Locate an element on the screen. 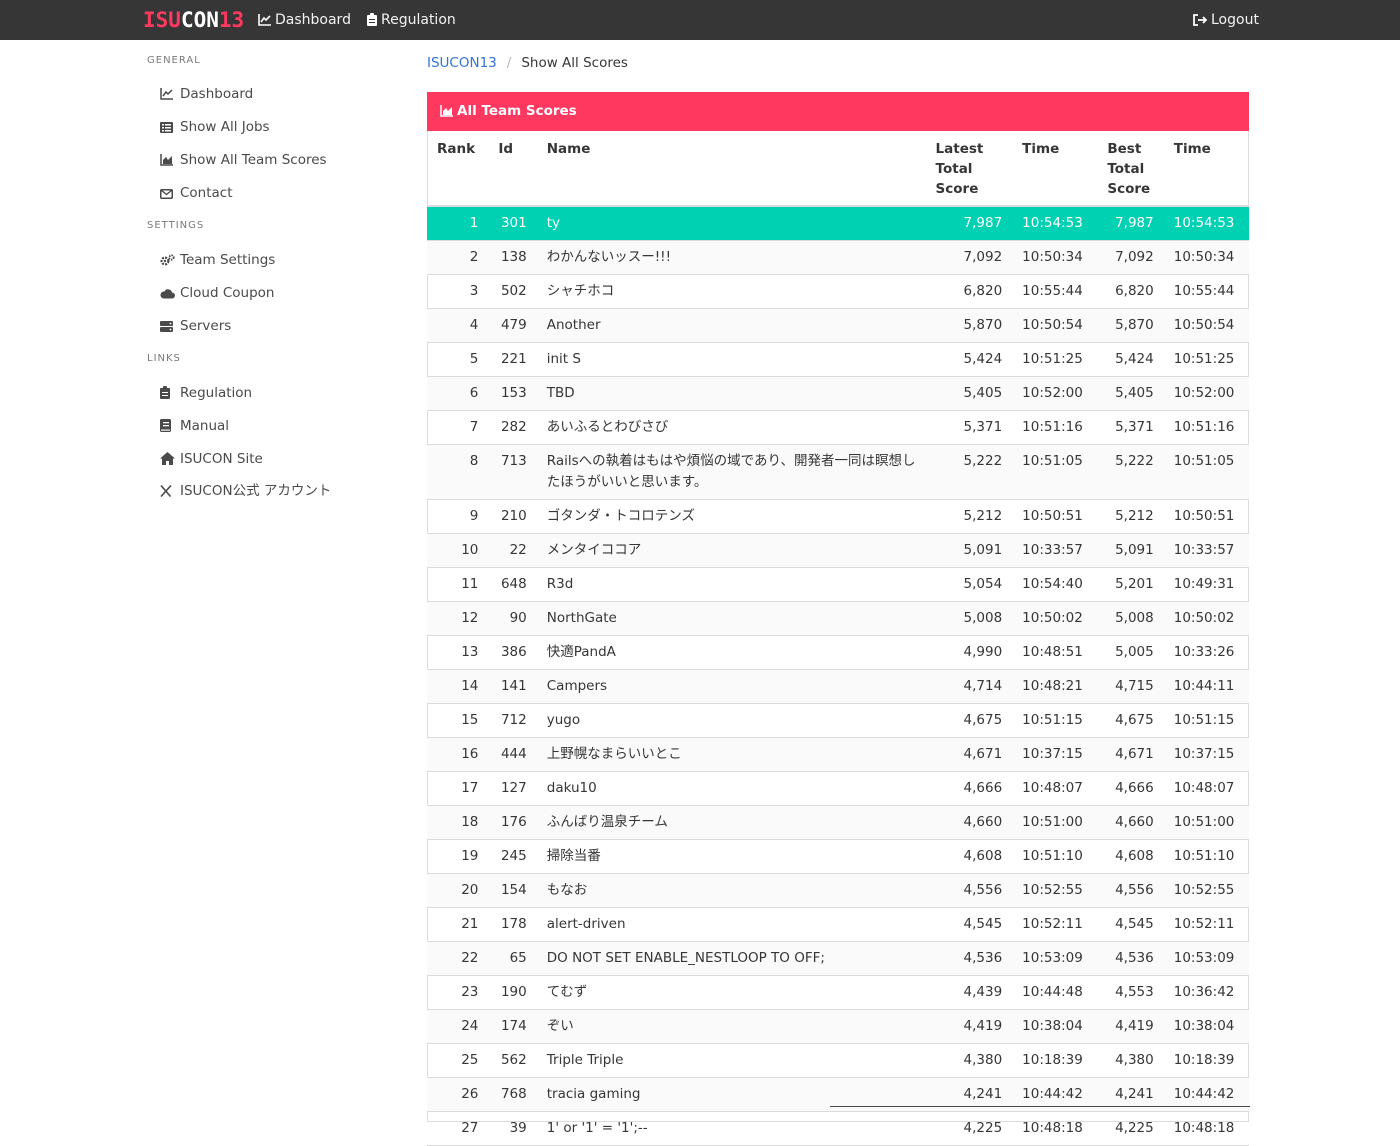 The height and width of the screenshot is (1146, 1400). chart-line-icon is located at coordinates (264, 20).